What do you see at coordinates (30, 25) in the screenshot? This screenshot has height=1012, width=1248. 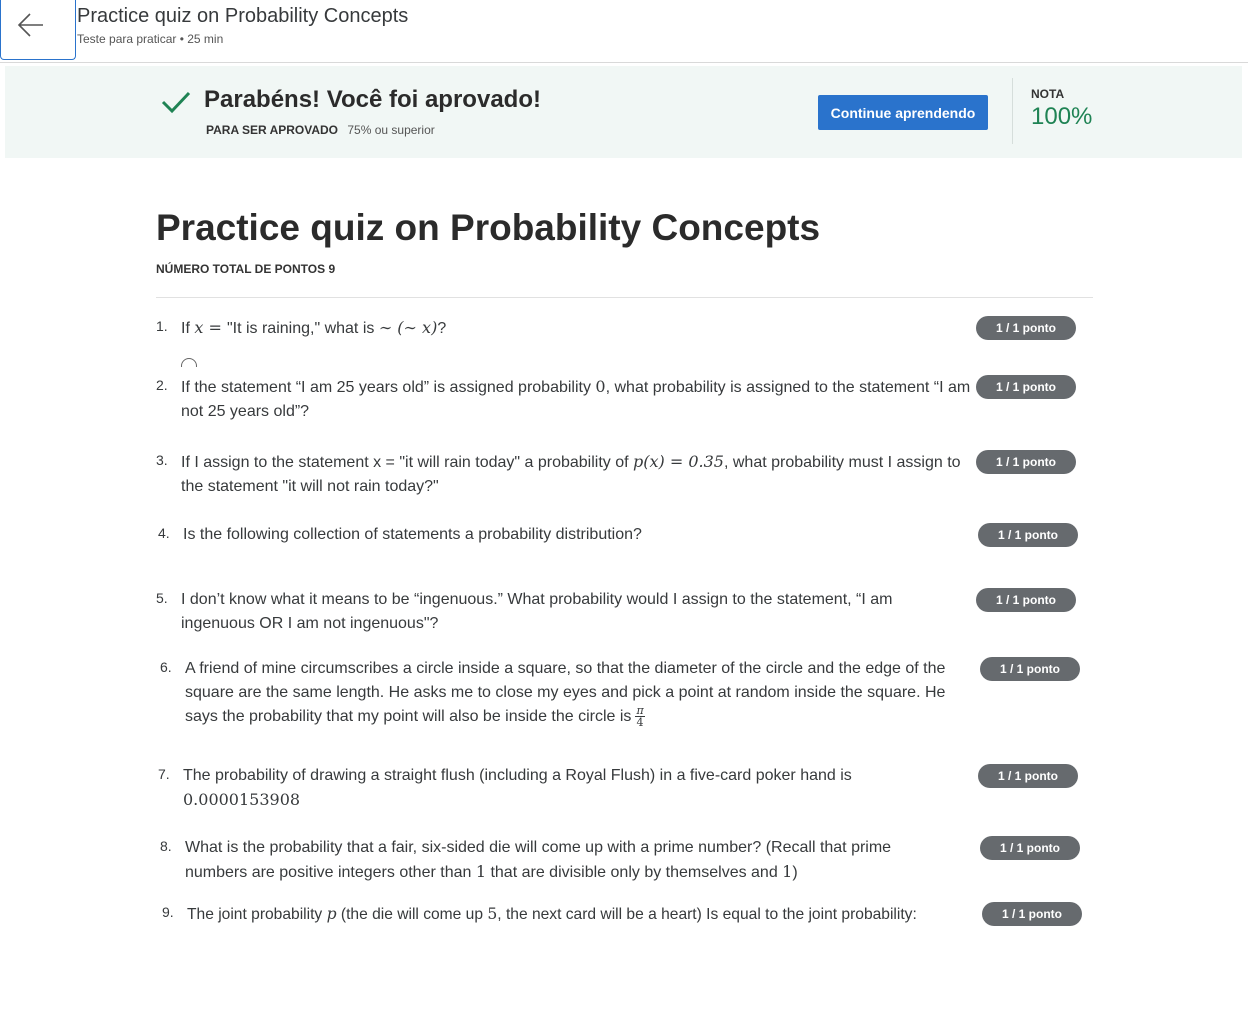 I see `arrow-left-icon` at bounding box center [30, 25].